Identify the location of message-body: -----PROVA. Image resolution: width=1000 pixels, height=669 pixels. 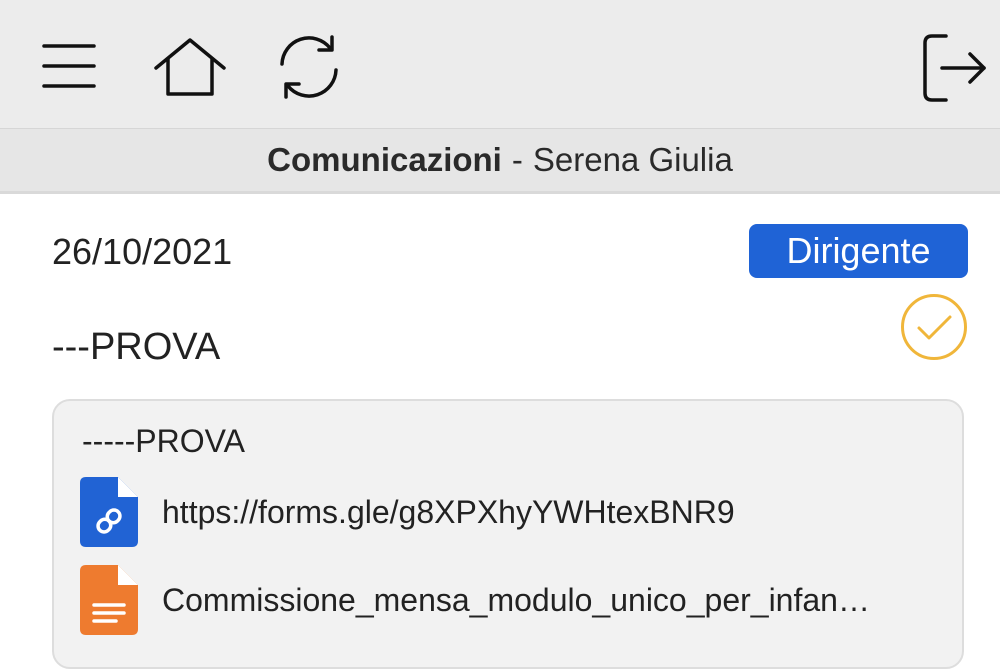
(163, 441).